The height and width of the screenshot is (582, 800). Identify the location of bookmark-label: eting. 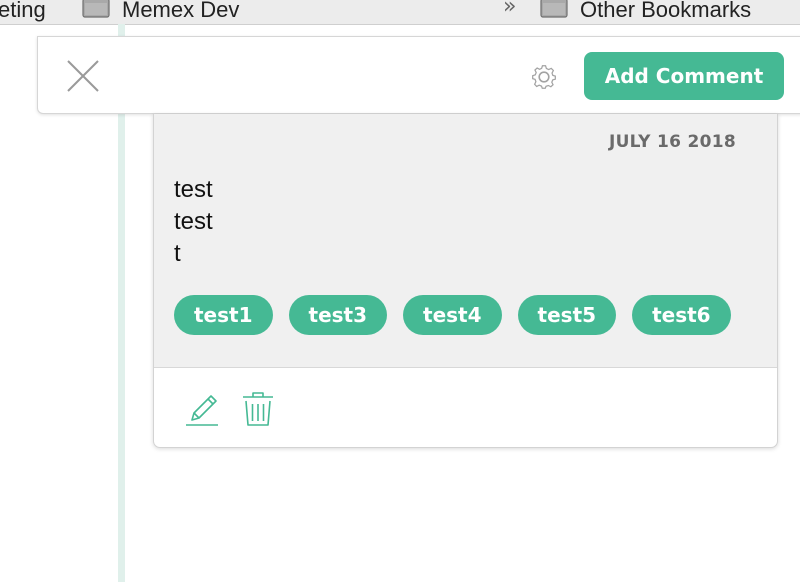
(23, 11).